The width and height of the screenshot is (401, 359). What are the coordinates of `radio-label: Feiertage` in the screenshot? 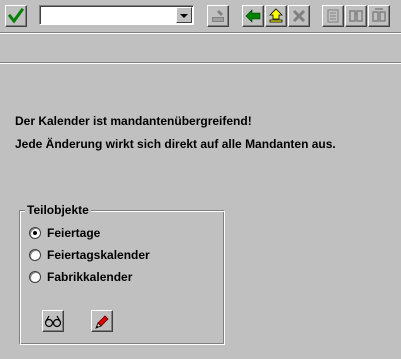 It's located at (74, 233).